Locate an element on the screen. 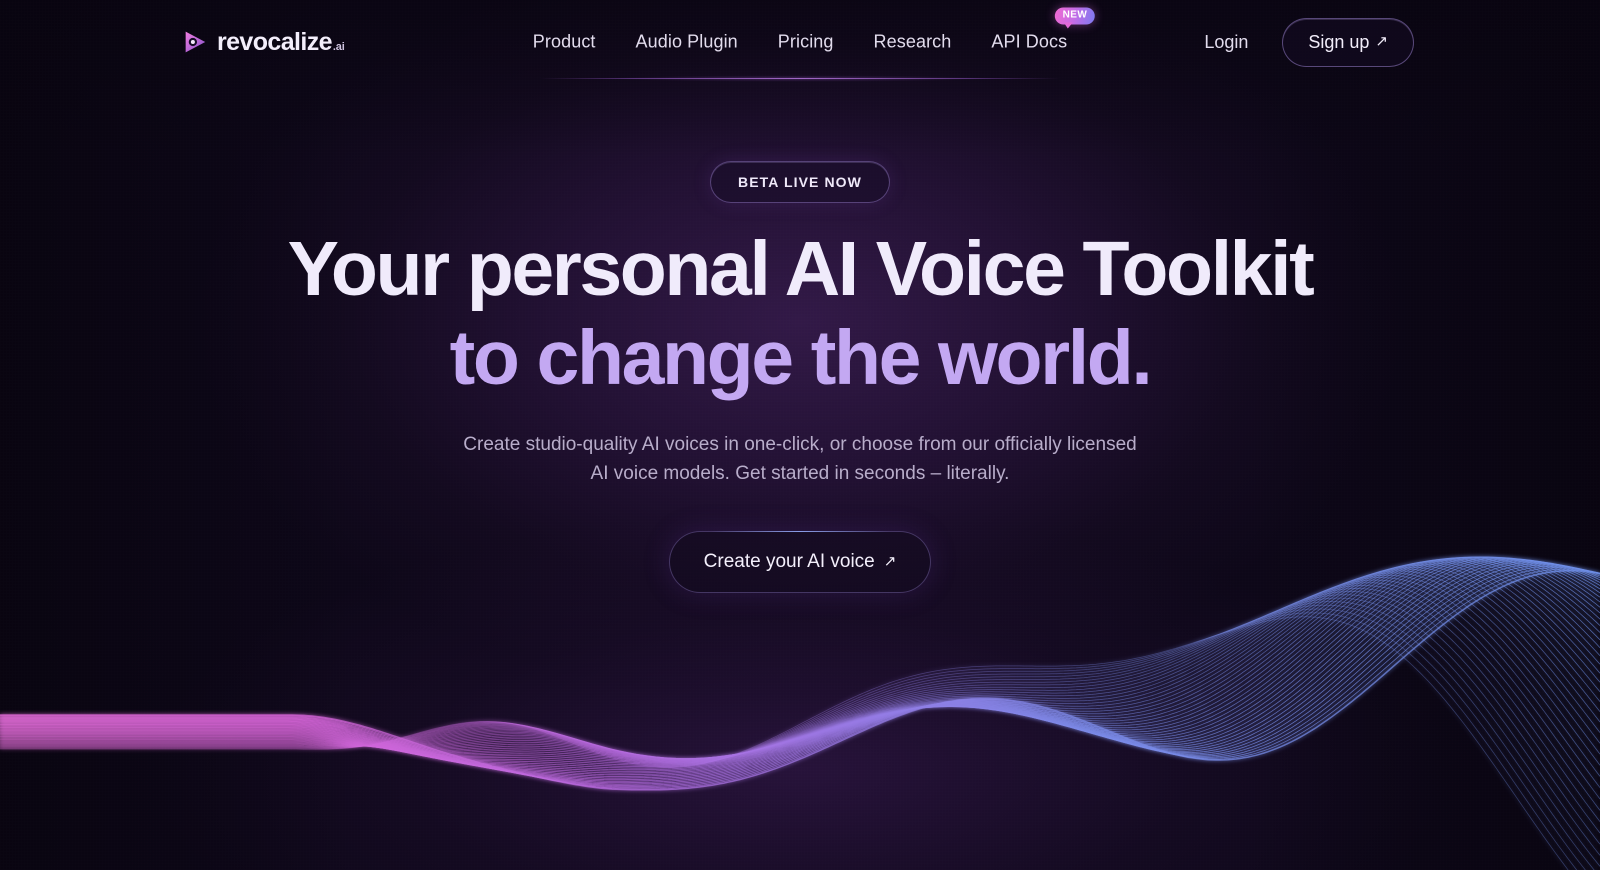  nav-item-audio-plugin: Audio Plugin is located at coordinates (687, 42).